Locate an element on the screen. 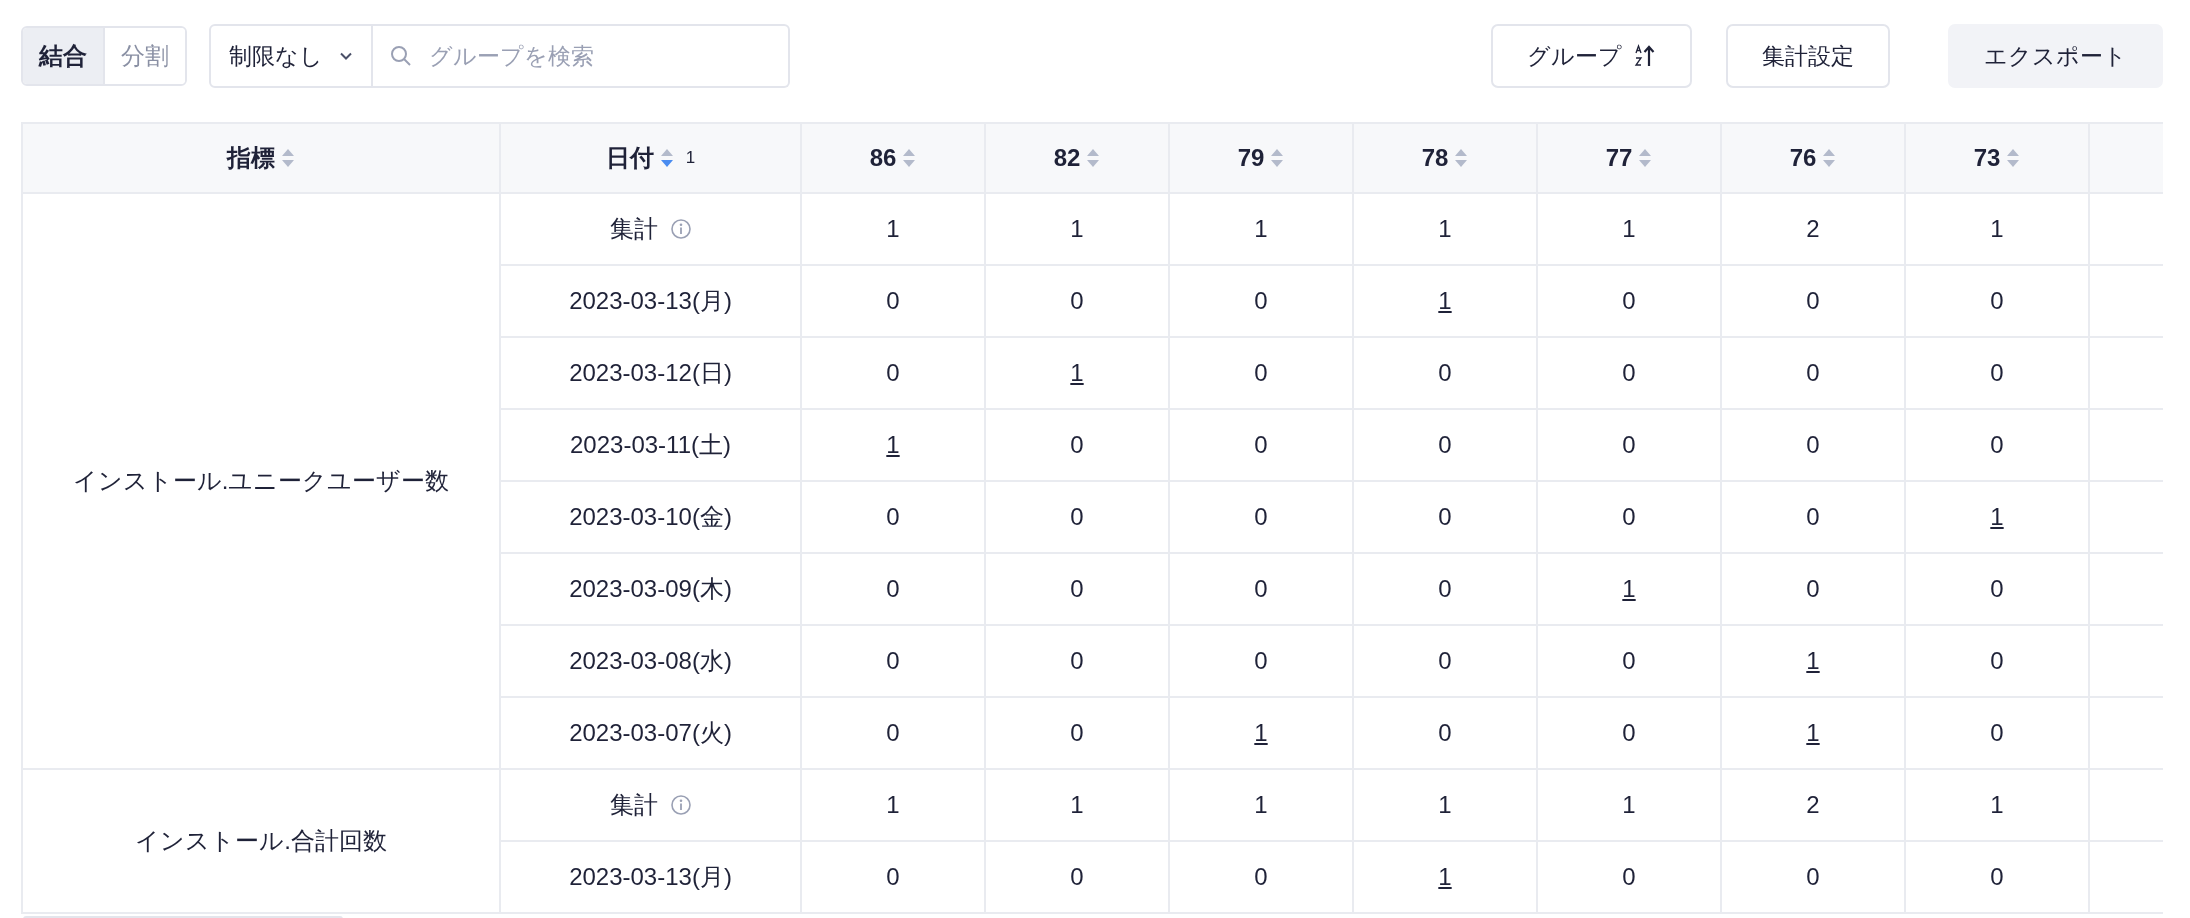 The width and height of the screenshot is (2190, 918). column-title: 76 is located at coordinates (1803, 158).